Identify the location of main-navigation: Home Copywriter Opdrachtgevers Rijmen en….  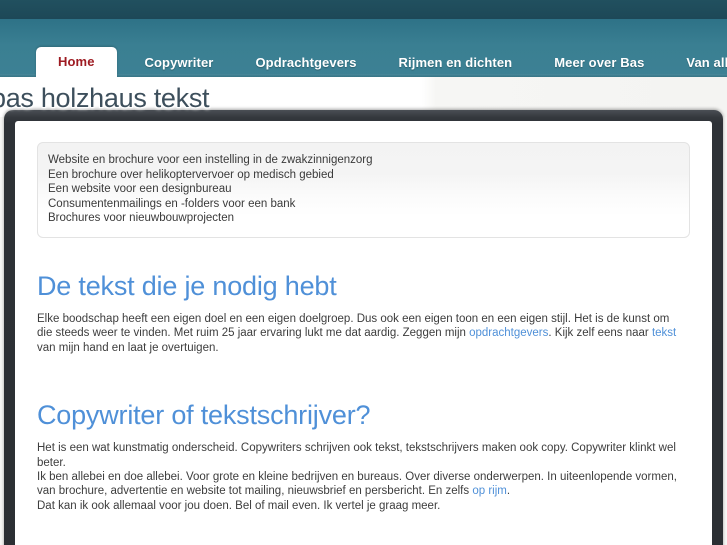
(363, 48).